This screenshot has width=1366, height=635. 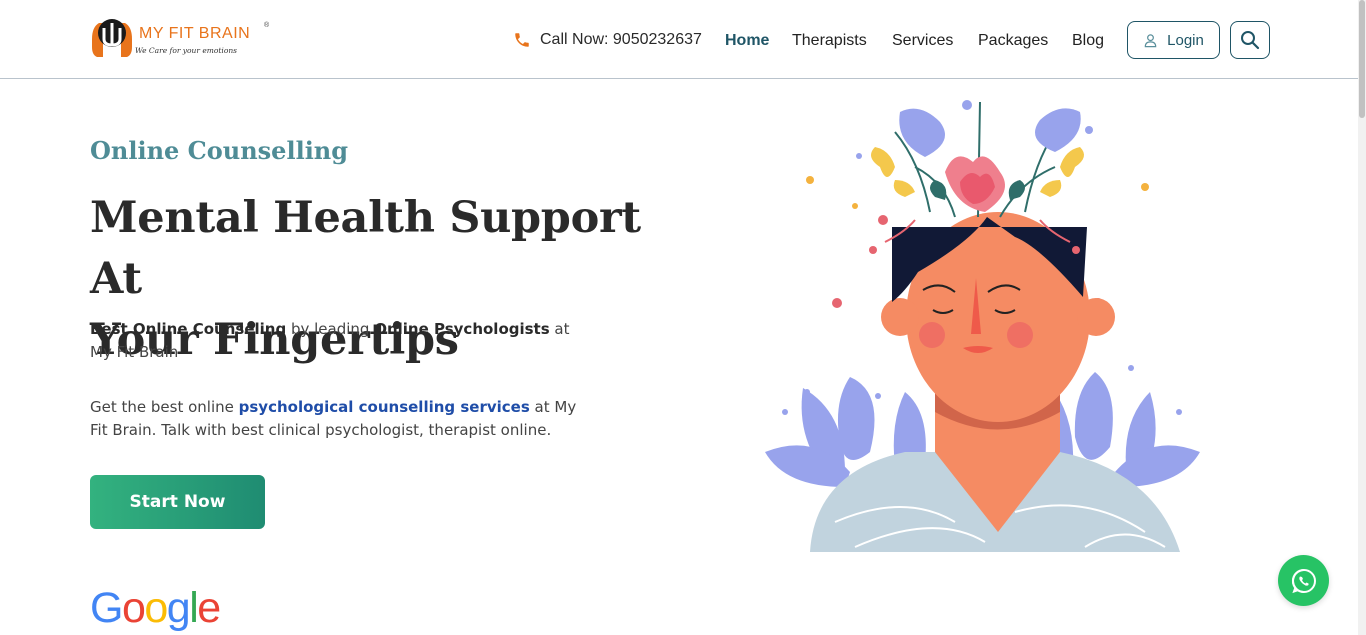 What do you see at coordinates (998, 317) in the screenshot?
I see `head` at bounding box center [998, 317].